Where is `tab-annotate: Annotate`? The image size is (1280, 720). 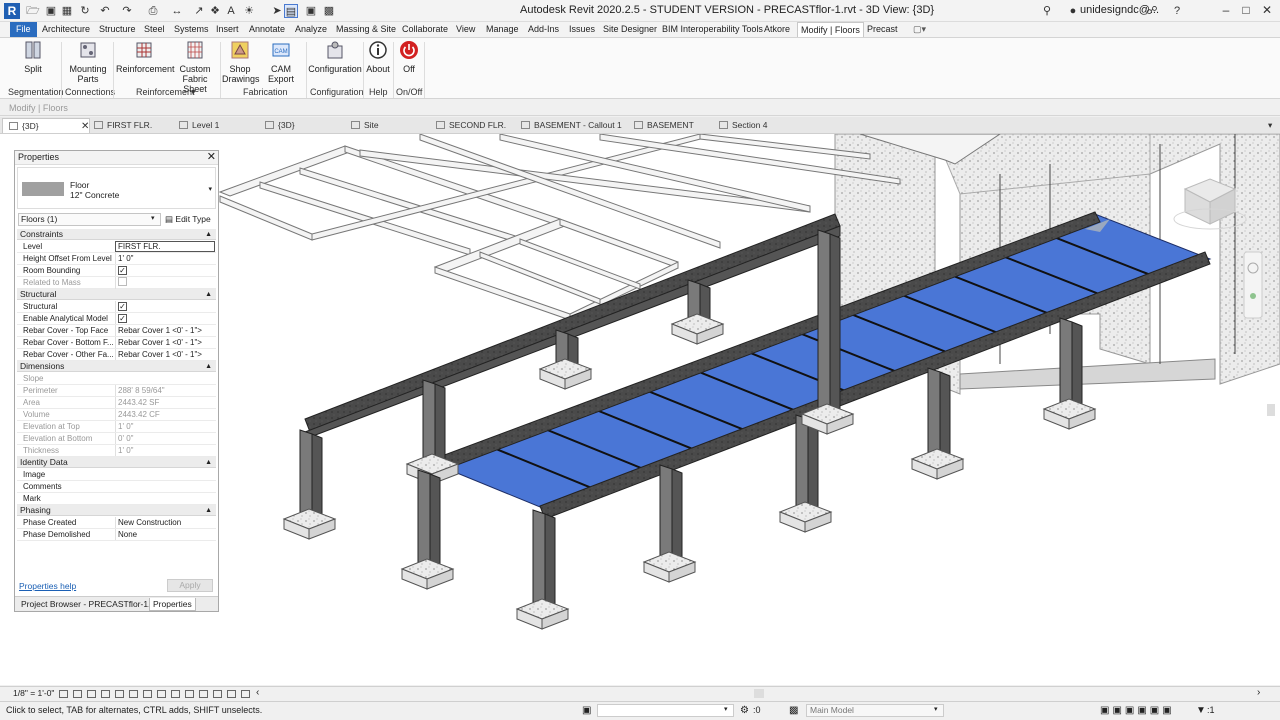 tab-annotate: Annotate is located at coordinates (267, 29).